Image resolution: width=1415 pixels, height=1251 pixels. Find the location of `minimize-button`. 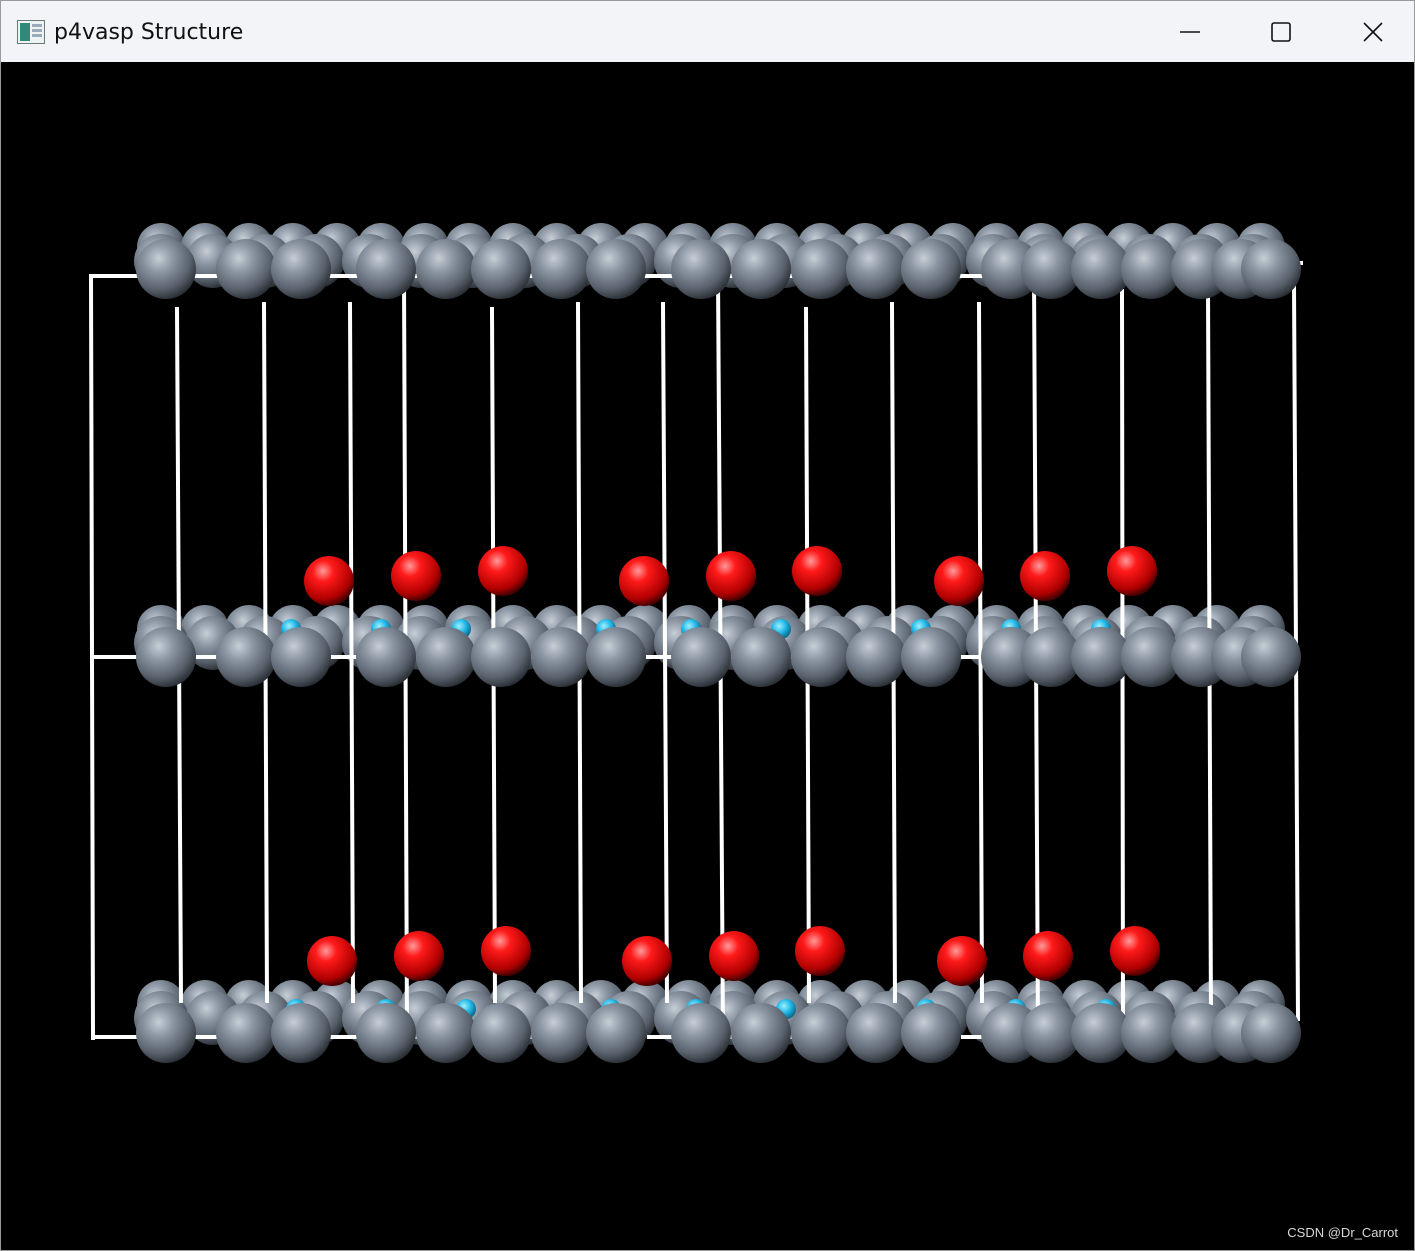

minimize-button is located at coordinates (1190, 31).